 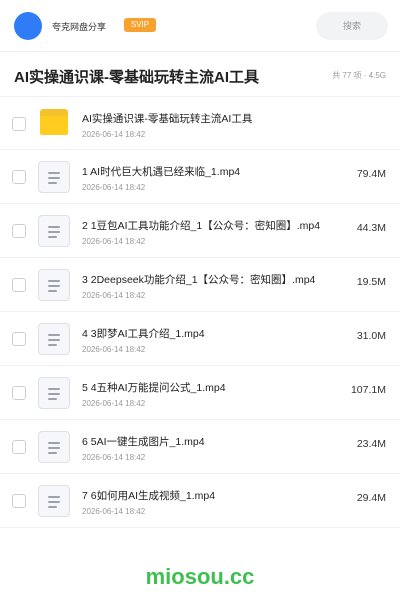 I want to click on file-name: 6 5AI一键生成图片_1.mp4, so click(x=143, y=442).